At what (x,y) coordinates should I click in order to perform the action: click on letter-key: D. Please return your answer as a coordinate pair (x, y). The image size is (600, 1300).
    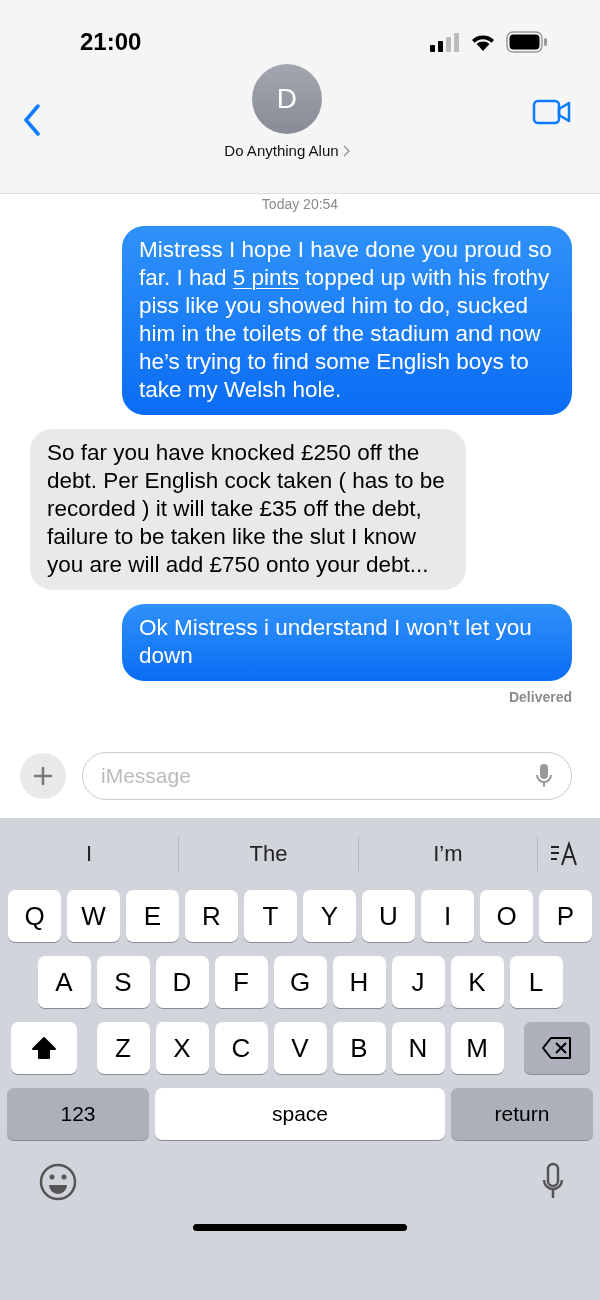
    Looking at the image, I should click on (182, 982).